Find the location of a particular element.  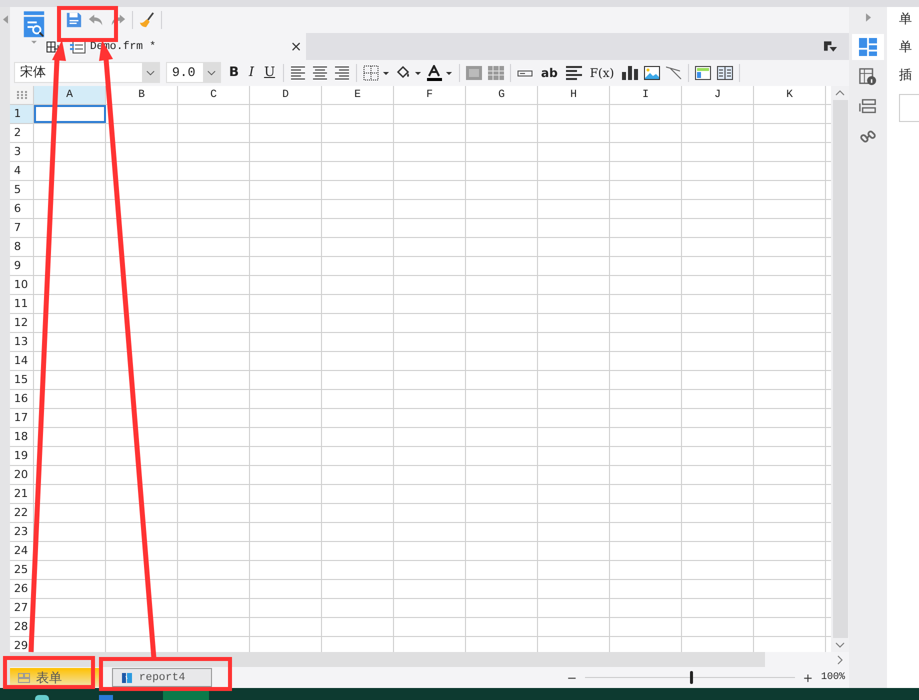

horizontal-scrollbar is located at coordinates (387, 659).